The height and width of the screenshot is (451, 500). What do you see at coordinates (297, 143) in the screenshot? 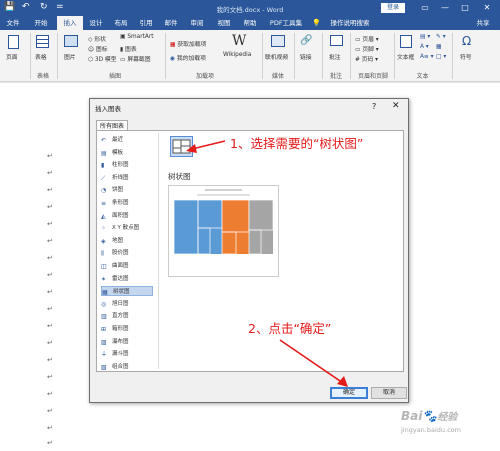
I see `annotation-step1: 1、选择需要的“树状图”` at bounding box center [297, 143].